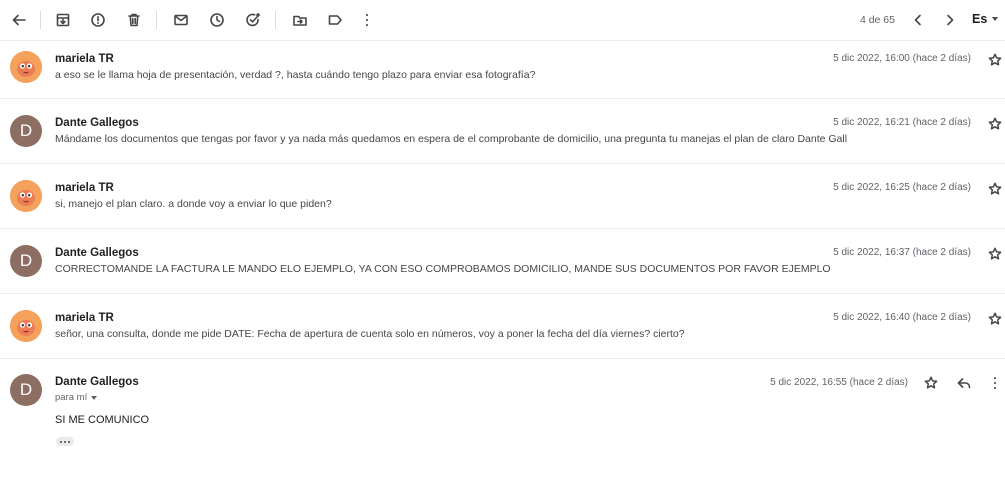 Image resolution: width=1005 pixels, height=481 pixels. I want to click on label-icon, so click(335, 20).